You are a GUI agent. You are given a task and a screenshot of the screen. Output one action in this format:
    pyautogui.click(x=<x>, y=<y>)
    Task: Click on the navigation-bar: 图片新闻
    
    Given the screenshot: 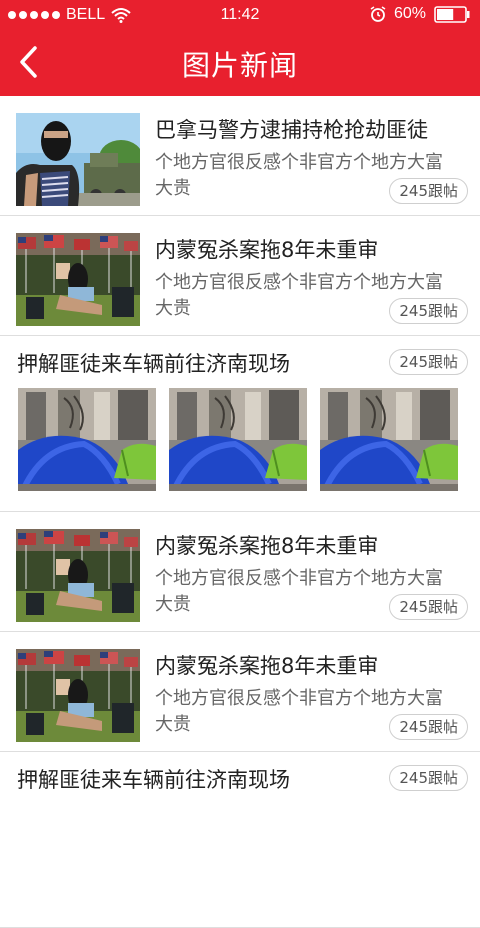 What is the action you would take?
    pyautogui.click(x=240, y=63)
    